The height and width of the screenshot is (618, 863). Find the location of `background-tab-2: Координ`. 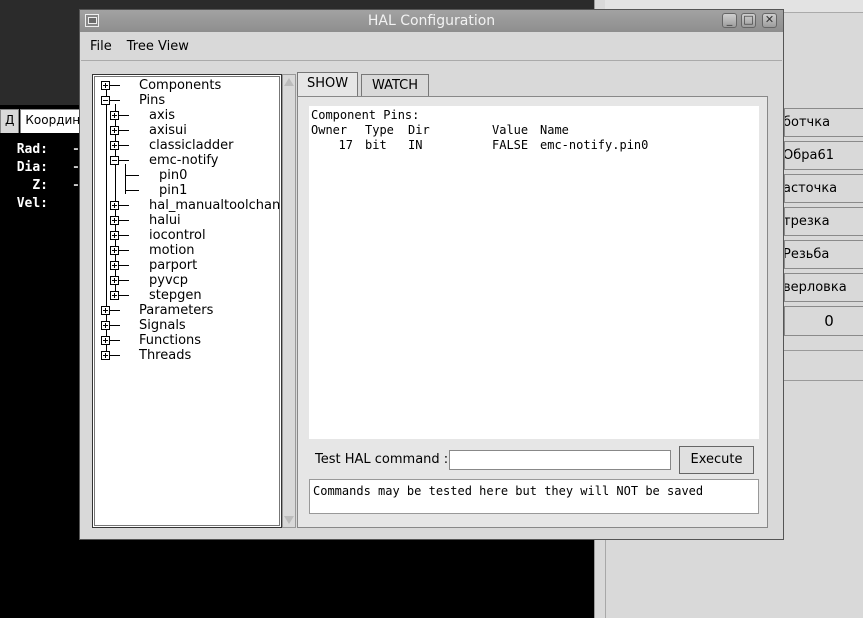

background-tab-2: Координ is located at coordinates (53, 121).